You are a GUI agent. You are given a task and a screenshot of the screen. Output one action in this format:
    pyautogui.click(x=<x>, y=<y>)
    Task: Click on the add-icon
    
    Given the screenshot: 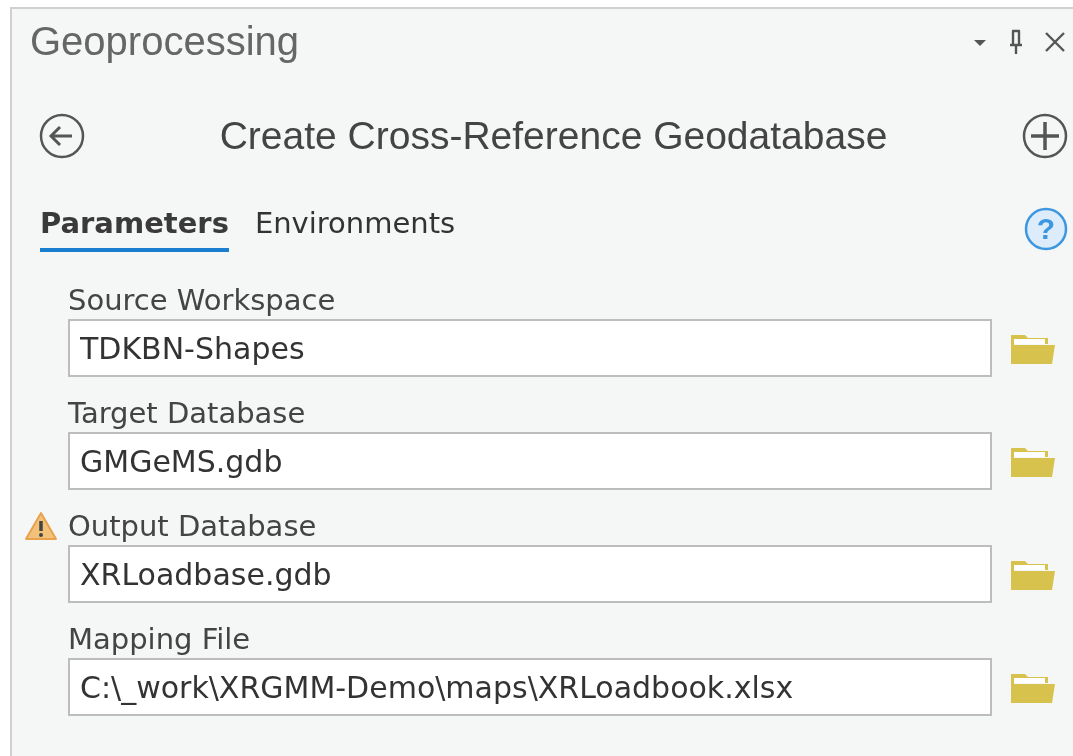 What is the action you would take?
    pyautogui.click(x=1045, y=136)
    